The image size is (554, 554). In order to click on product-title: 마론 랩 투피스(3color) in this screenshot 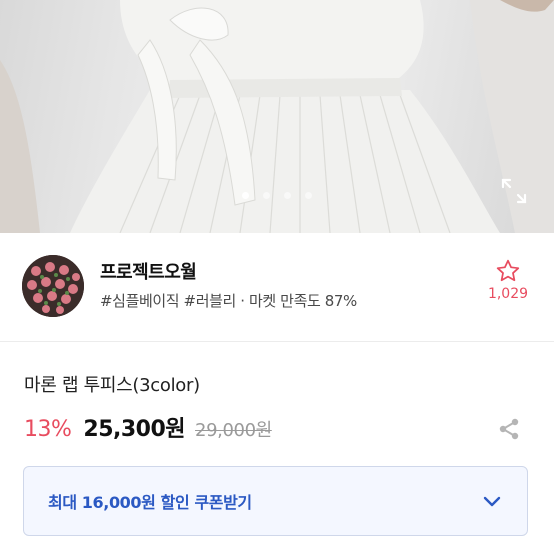, I will do `click(112, 385)`.